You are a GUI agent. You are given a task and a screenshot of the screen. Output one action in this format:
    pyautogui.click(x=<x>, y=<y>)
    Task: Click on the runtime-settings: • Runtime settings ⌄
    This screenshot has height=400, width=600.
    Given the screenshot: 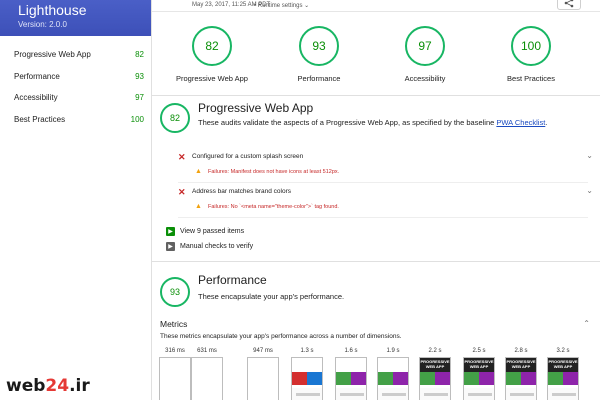 What is the action you would take?
    pyautogui.click(x=281, y=5)
    